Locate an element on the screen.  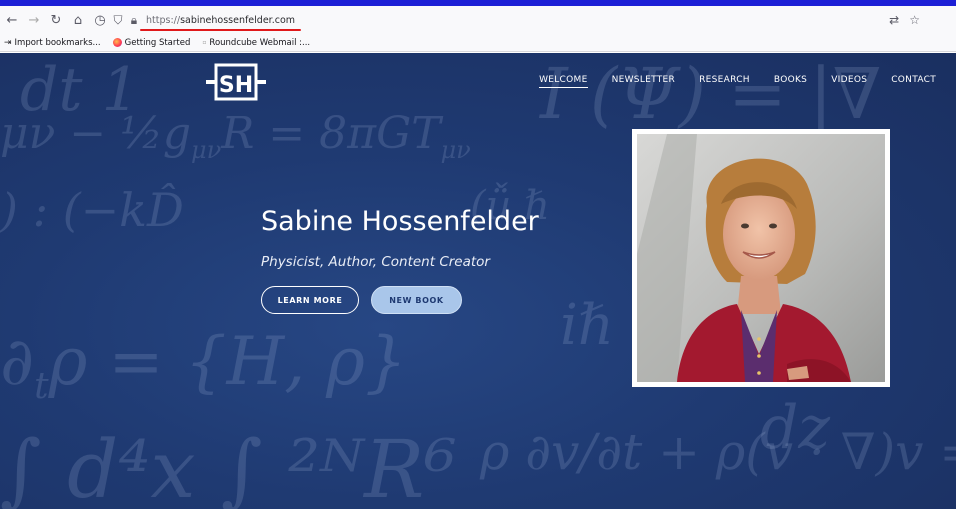
bg-equation: ∫ d⁴x ∫ ²ᴺR⁶ is located at coordinates (228, 466).